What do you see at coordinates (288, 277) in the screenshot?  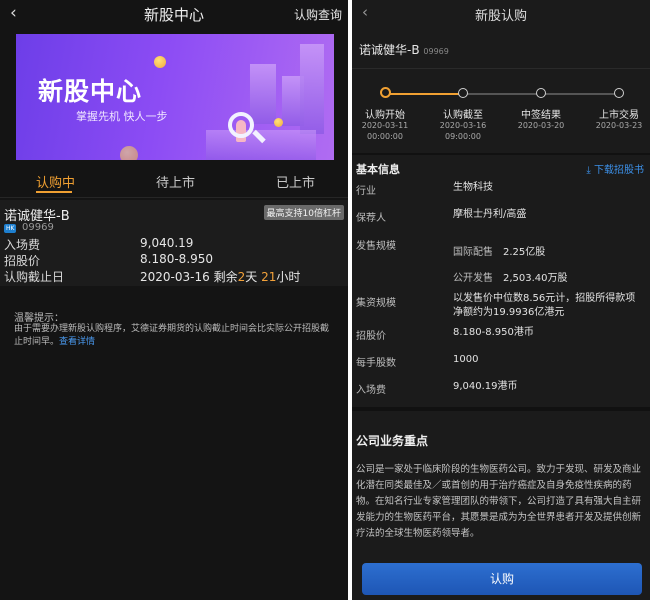 I see `hour-unit: 小时` at bounding box center [288, 277].